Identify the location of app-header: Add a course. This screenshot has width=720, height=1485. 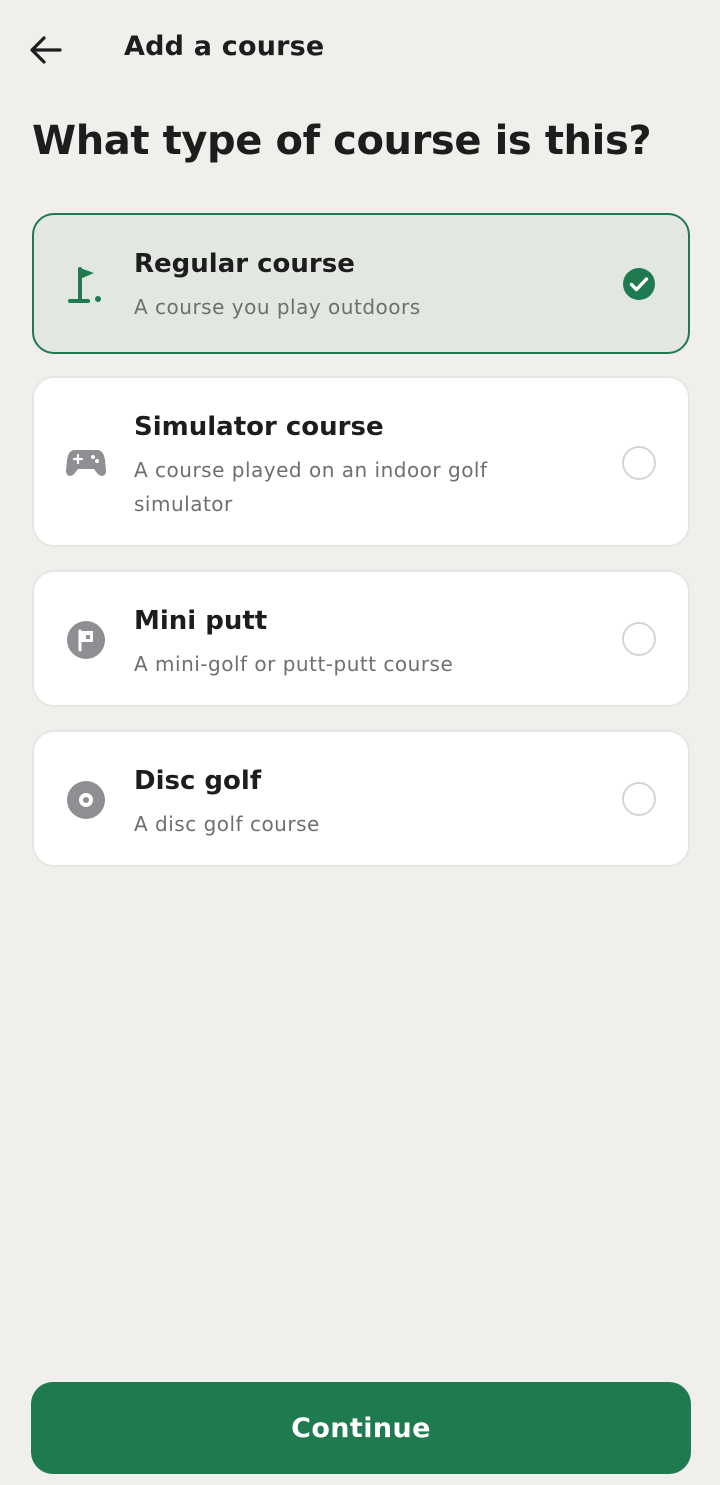
(360, 50).